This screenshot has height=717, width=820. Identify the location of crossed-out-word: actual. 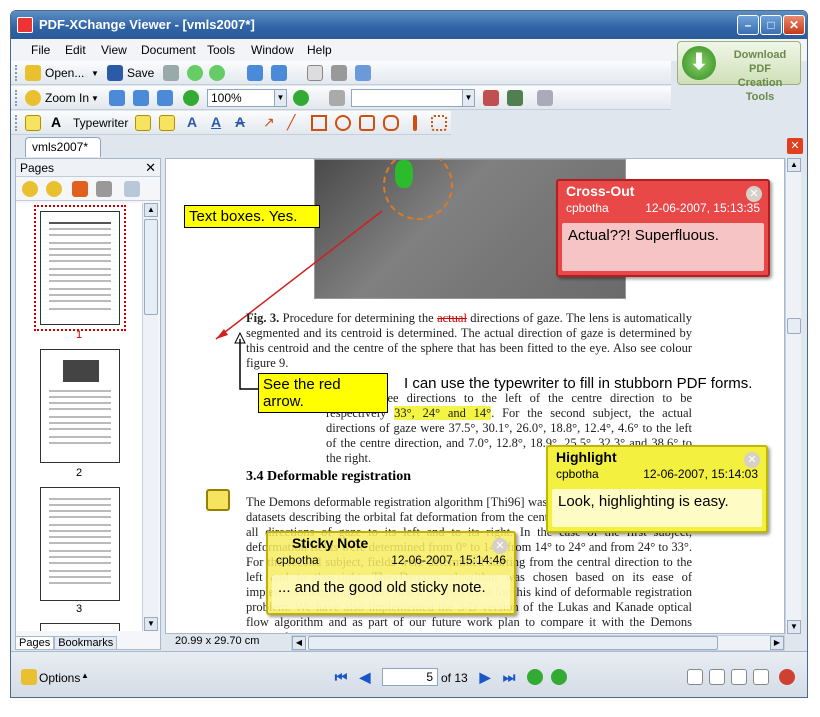
(452, 318).